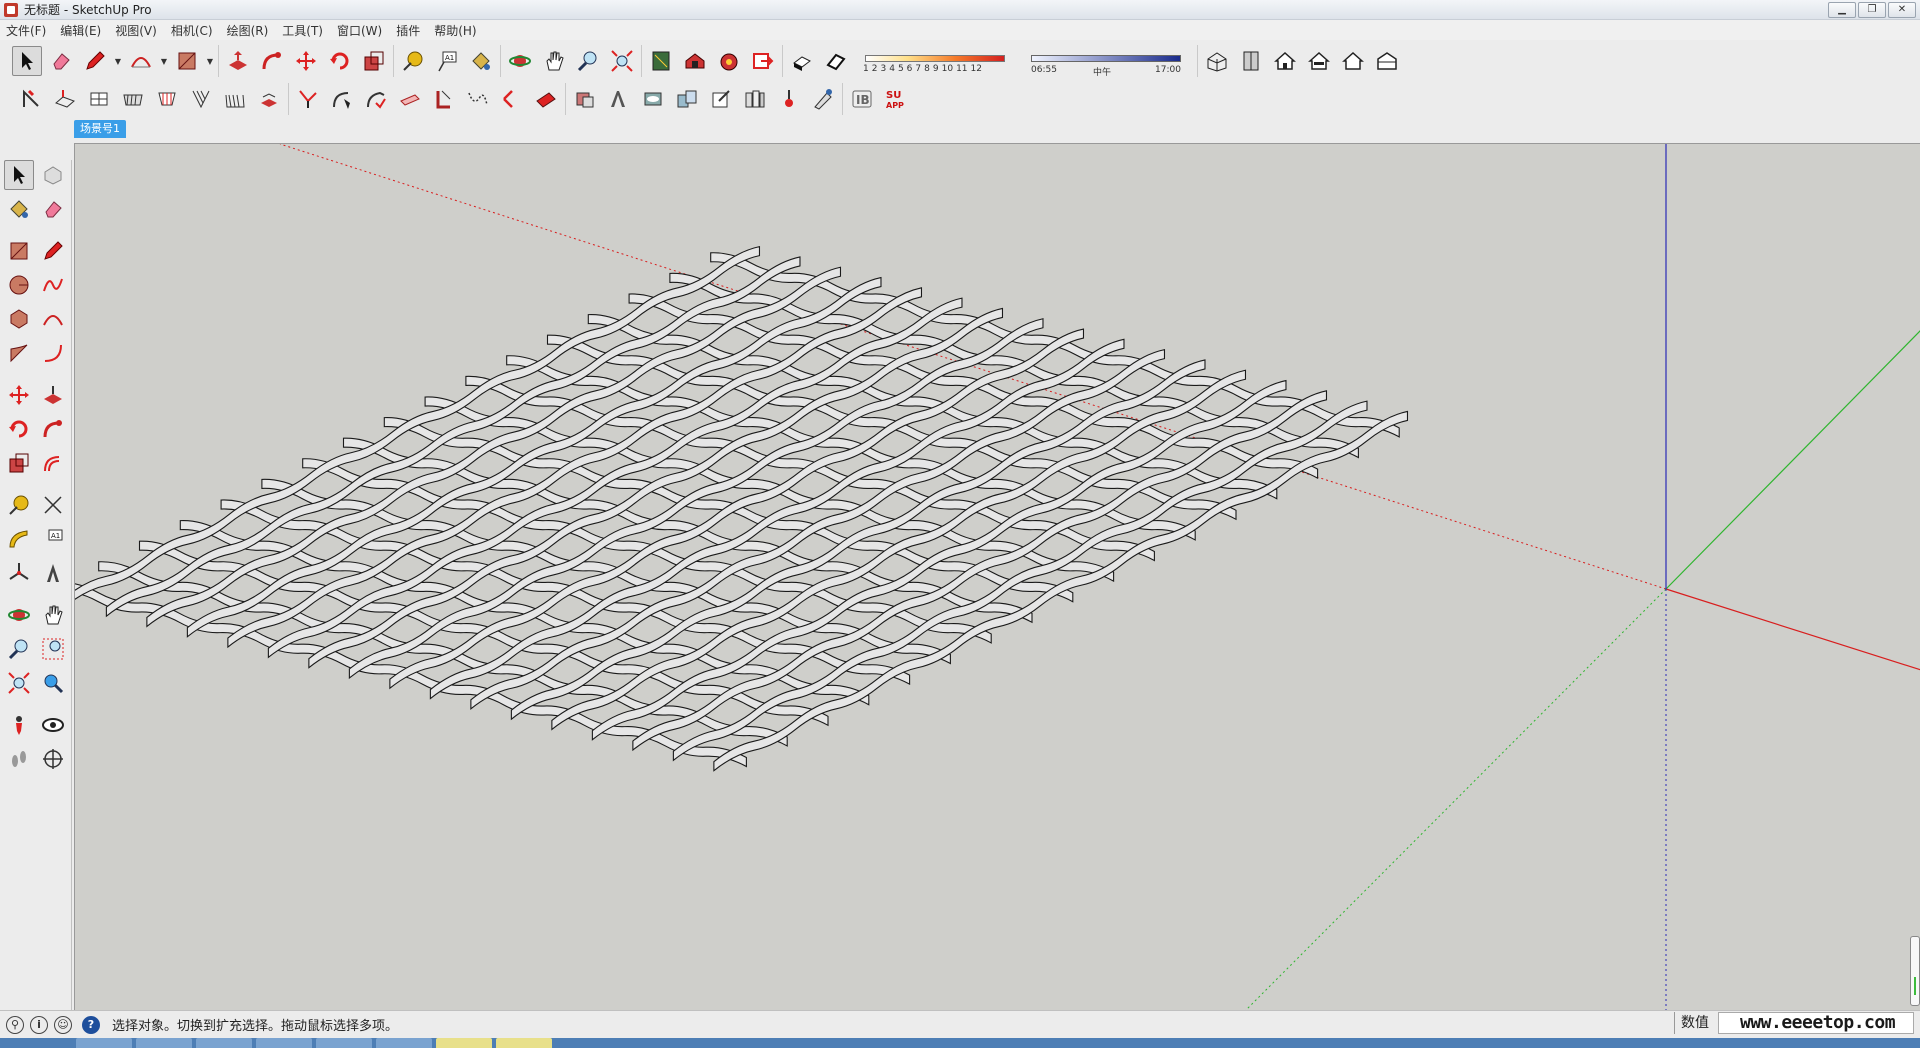 The height and width of the screenshot is (1048, 1920). Describe the element at coordinates (478, 99) in the screenshot. I see `offset-icon` at that location.